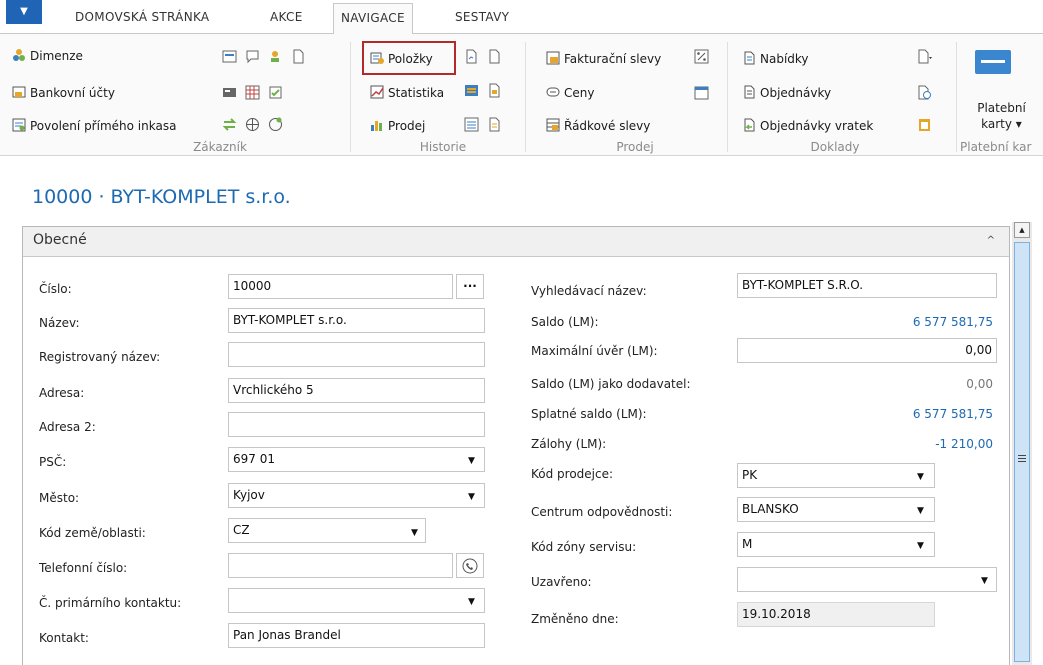  Describe the element at coordinates (817, 126) in the screenshot. I see `return-orders-label: Objednávky vratek` at that location.